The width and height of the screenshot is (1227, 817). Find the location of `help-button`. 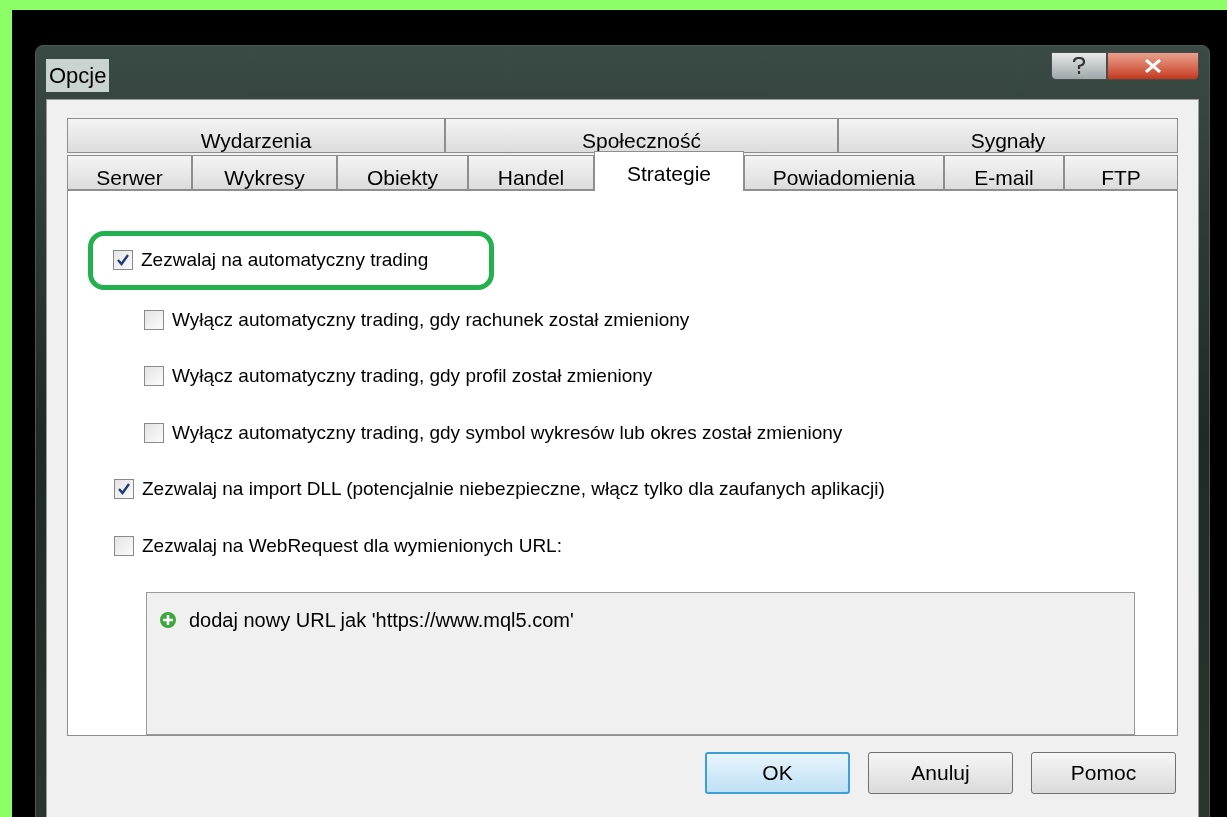

help-button is located at coordinates (1079, 65).